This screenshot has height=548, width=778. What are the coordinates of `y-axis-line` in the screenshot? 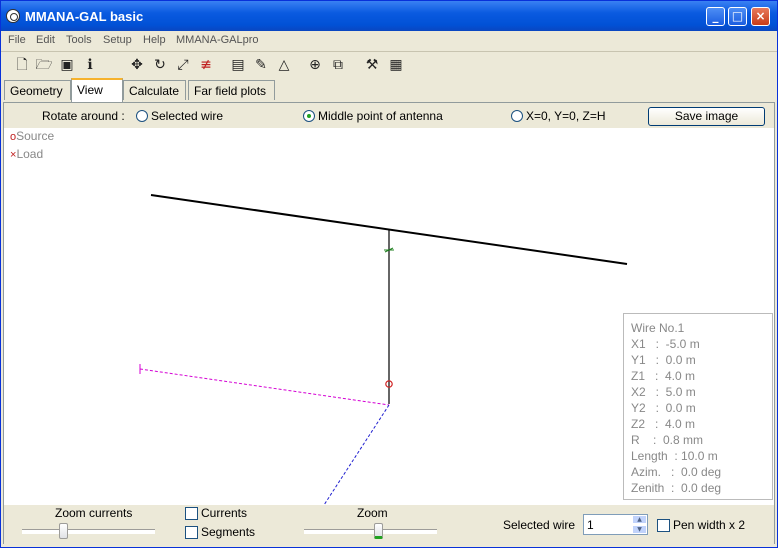 It's located at (356, 454).